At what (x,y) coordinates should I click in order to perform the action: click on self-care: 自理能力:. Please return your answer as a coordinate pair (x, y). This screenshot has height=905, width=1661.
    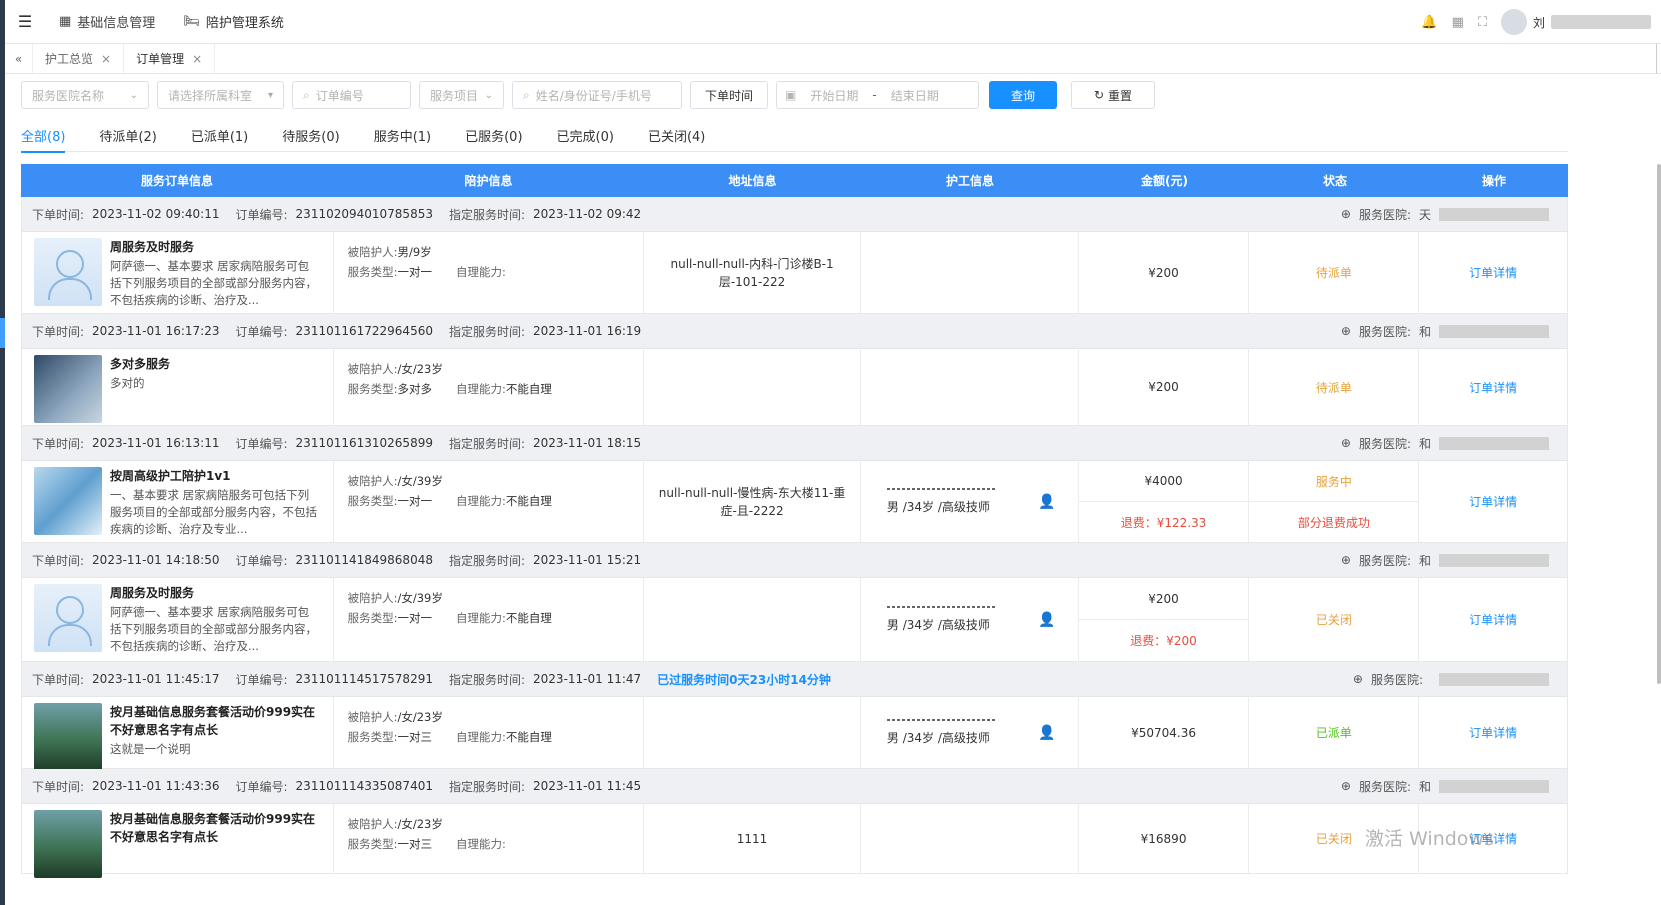
    Looking at the image, I should click on (481, 844).